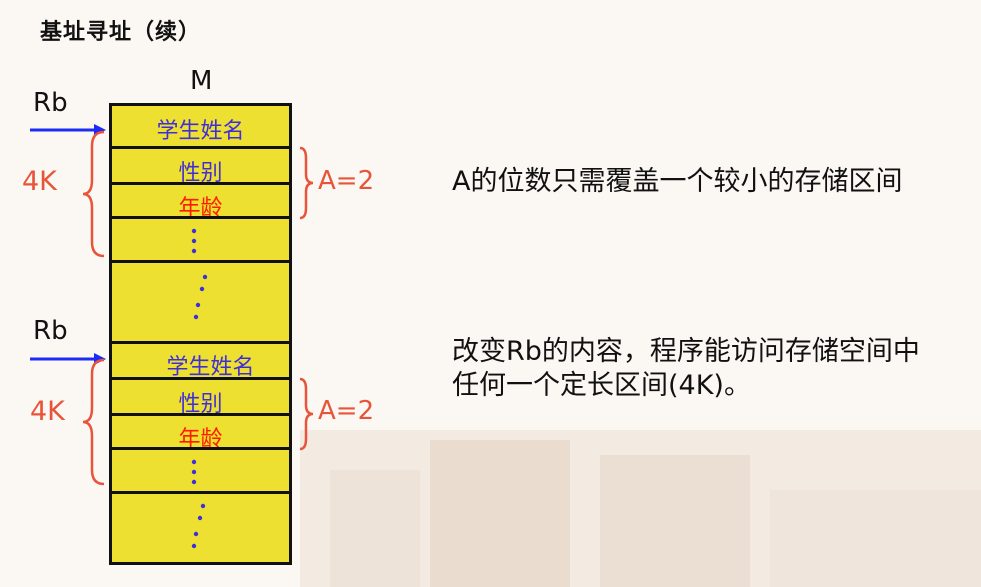 The image size is (981, 587). What do you see at coordinates (121, 32) in the screenshot?
I see `page-title: 基址寻址（续）` at bounding box center [121, 32].